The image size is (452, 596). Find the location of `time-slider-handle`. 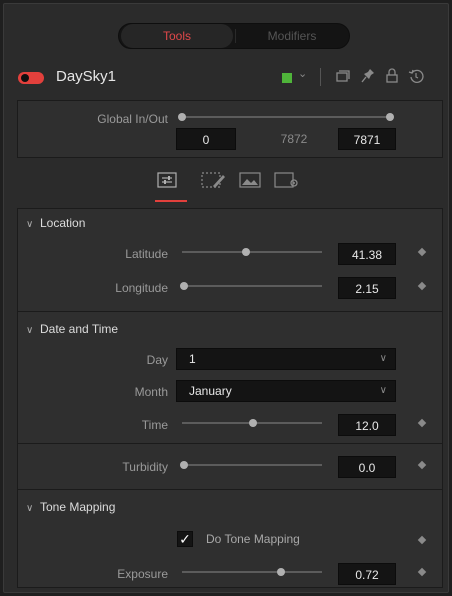

time-slider-handle is located at coordinates (253, 423).